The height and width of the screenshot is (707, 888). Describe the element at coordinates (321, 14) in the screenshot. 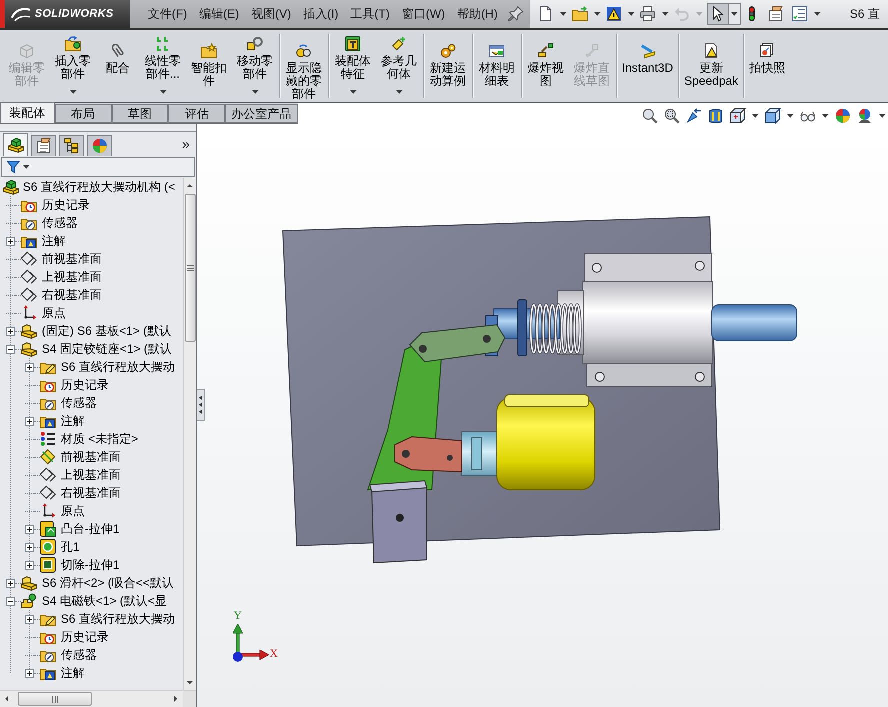

I see `menu-item: 插入(I)` at that location.